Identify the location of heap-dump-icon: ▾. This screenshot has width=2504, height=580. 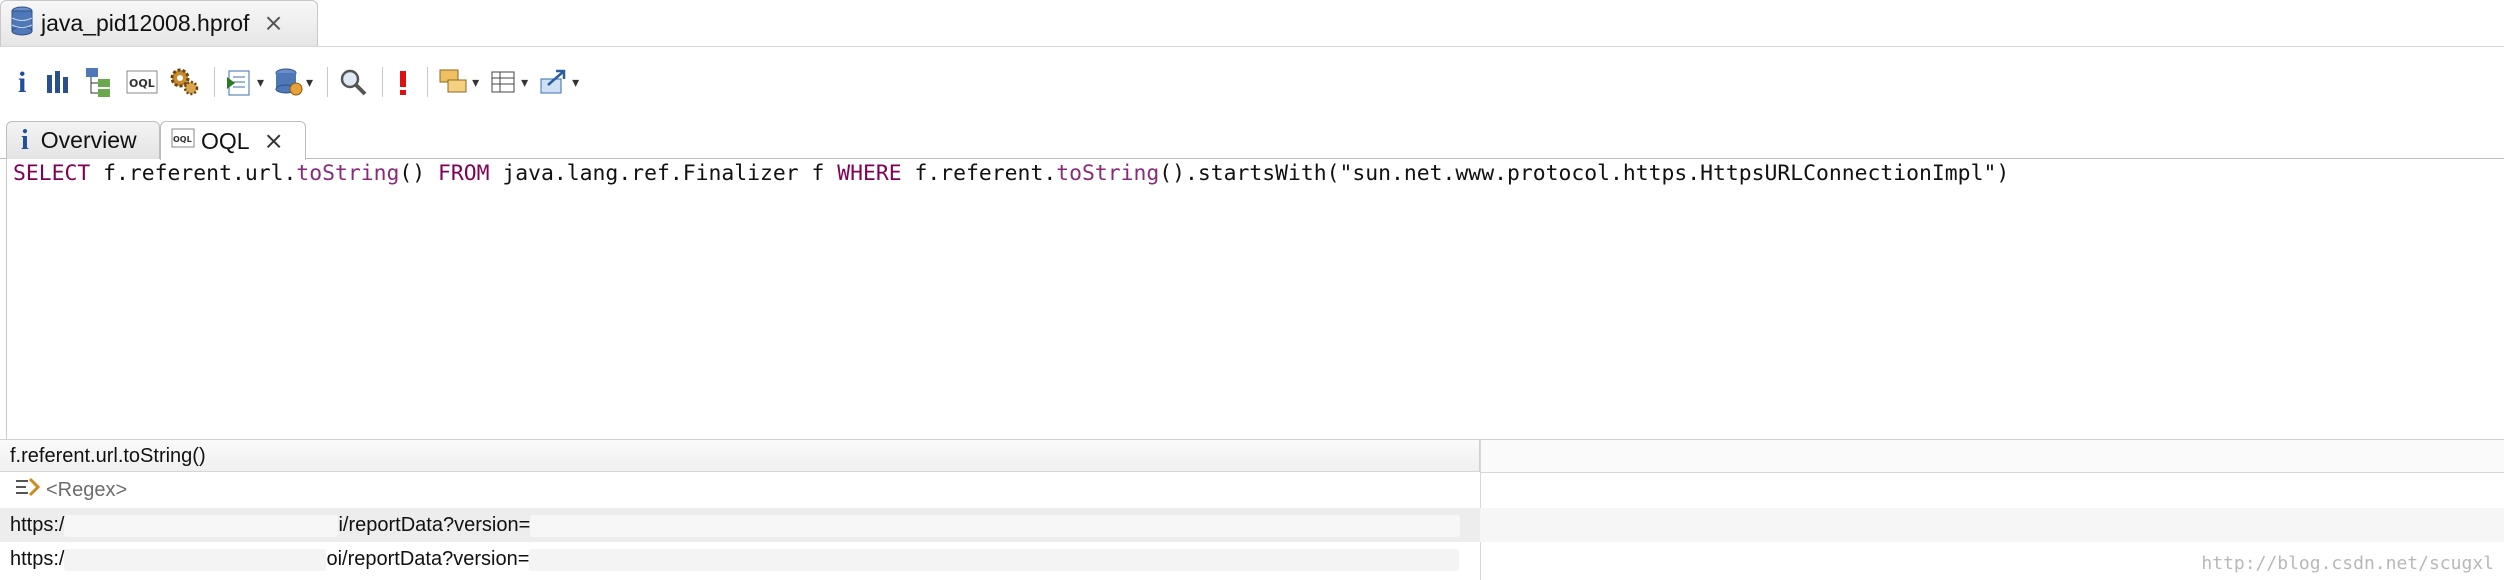
(293, 82).